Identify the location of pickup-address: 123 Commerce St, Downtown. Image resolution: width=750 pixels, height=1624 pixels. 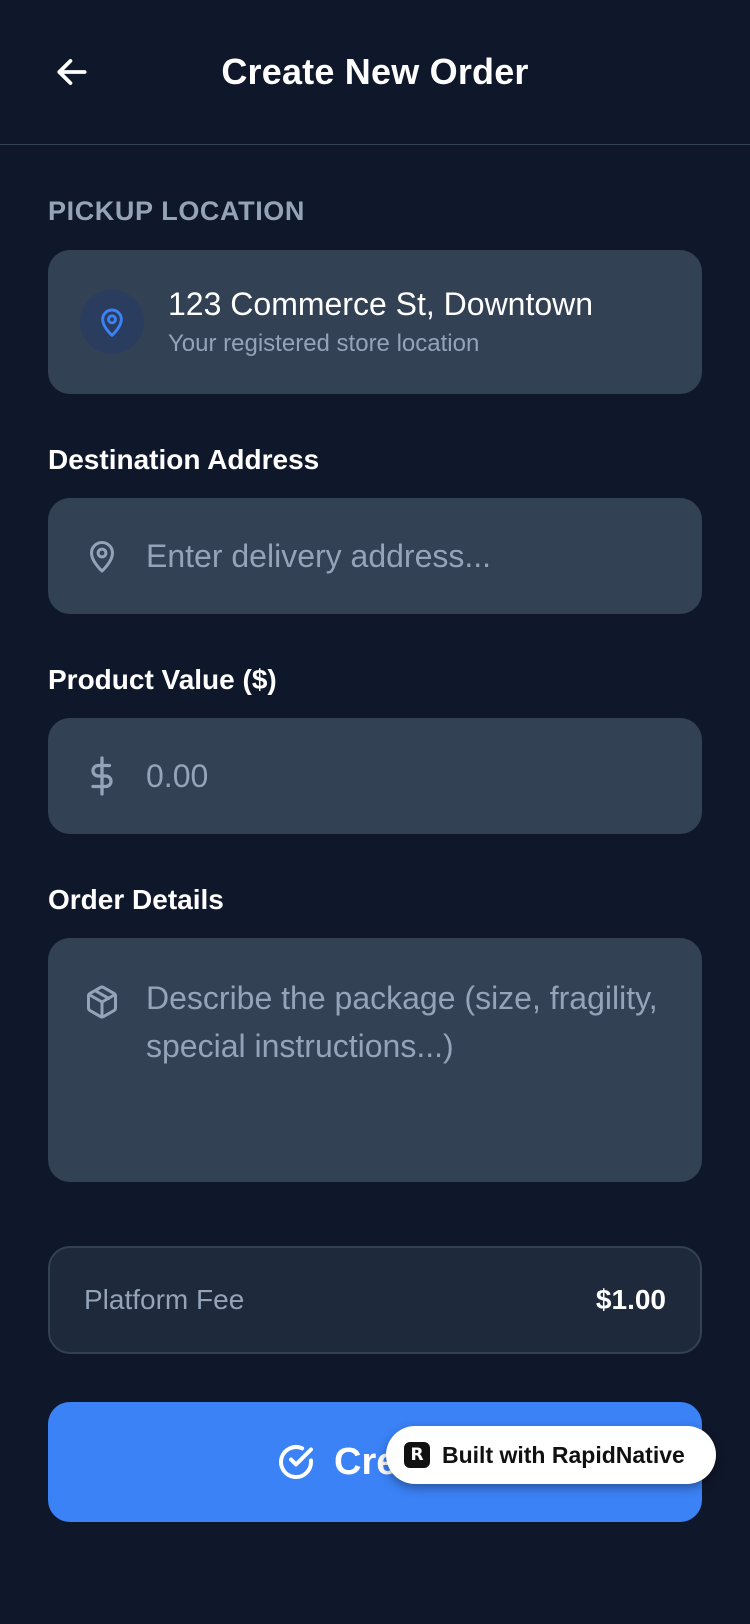
(381, 304).